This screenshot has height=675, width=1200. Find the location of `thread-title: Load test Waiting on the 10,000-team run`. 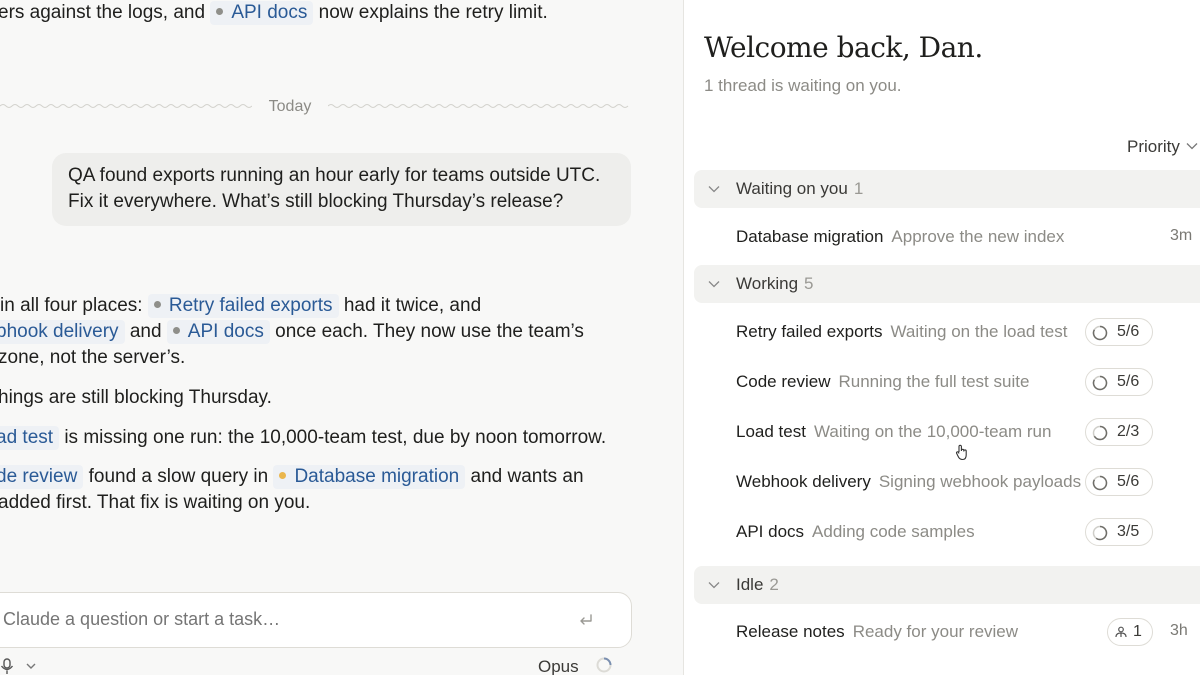

thread-title: Load test Waiting on the 10,000-team run is located at coordinates (893, 432).